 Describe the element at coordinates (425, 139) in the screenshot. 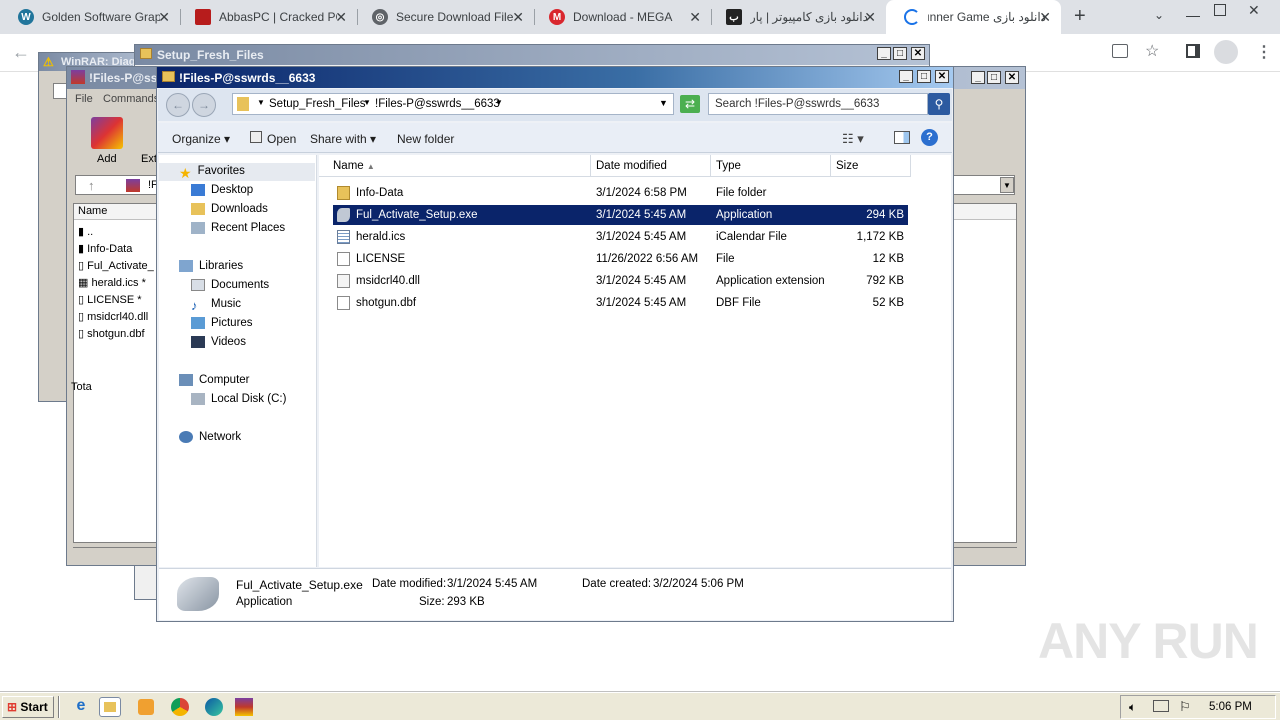

I see `new-folder-button: New folder` at that location.